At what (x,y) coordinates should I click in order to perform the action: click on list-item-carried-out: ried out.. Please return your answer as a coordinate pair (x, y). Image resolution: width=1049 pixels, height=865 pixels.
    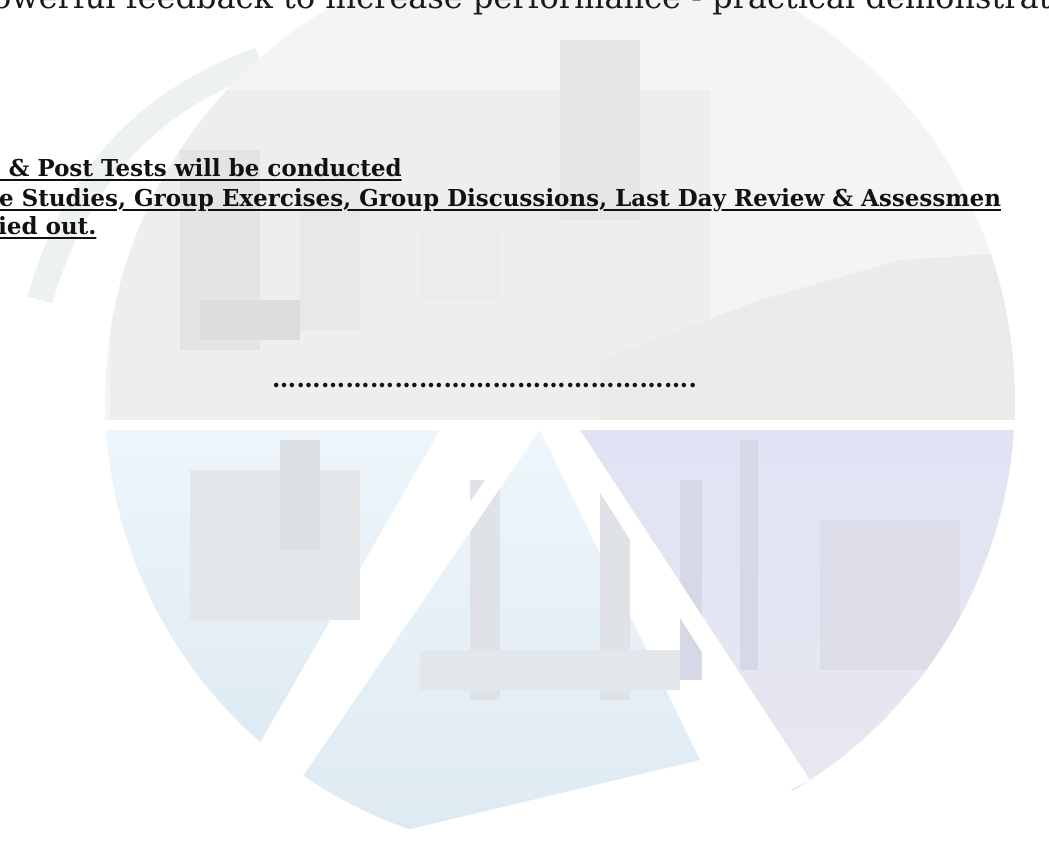
    Looking at the image, I should click on (48, 226).